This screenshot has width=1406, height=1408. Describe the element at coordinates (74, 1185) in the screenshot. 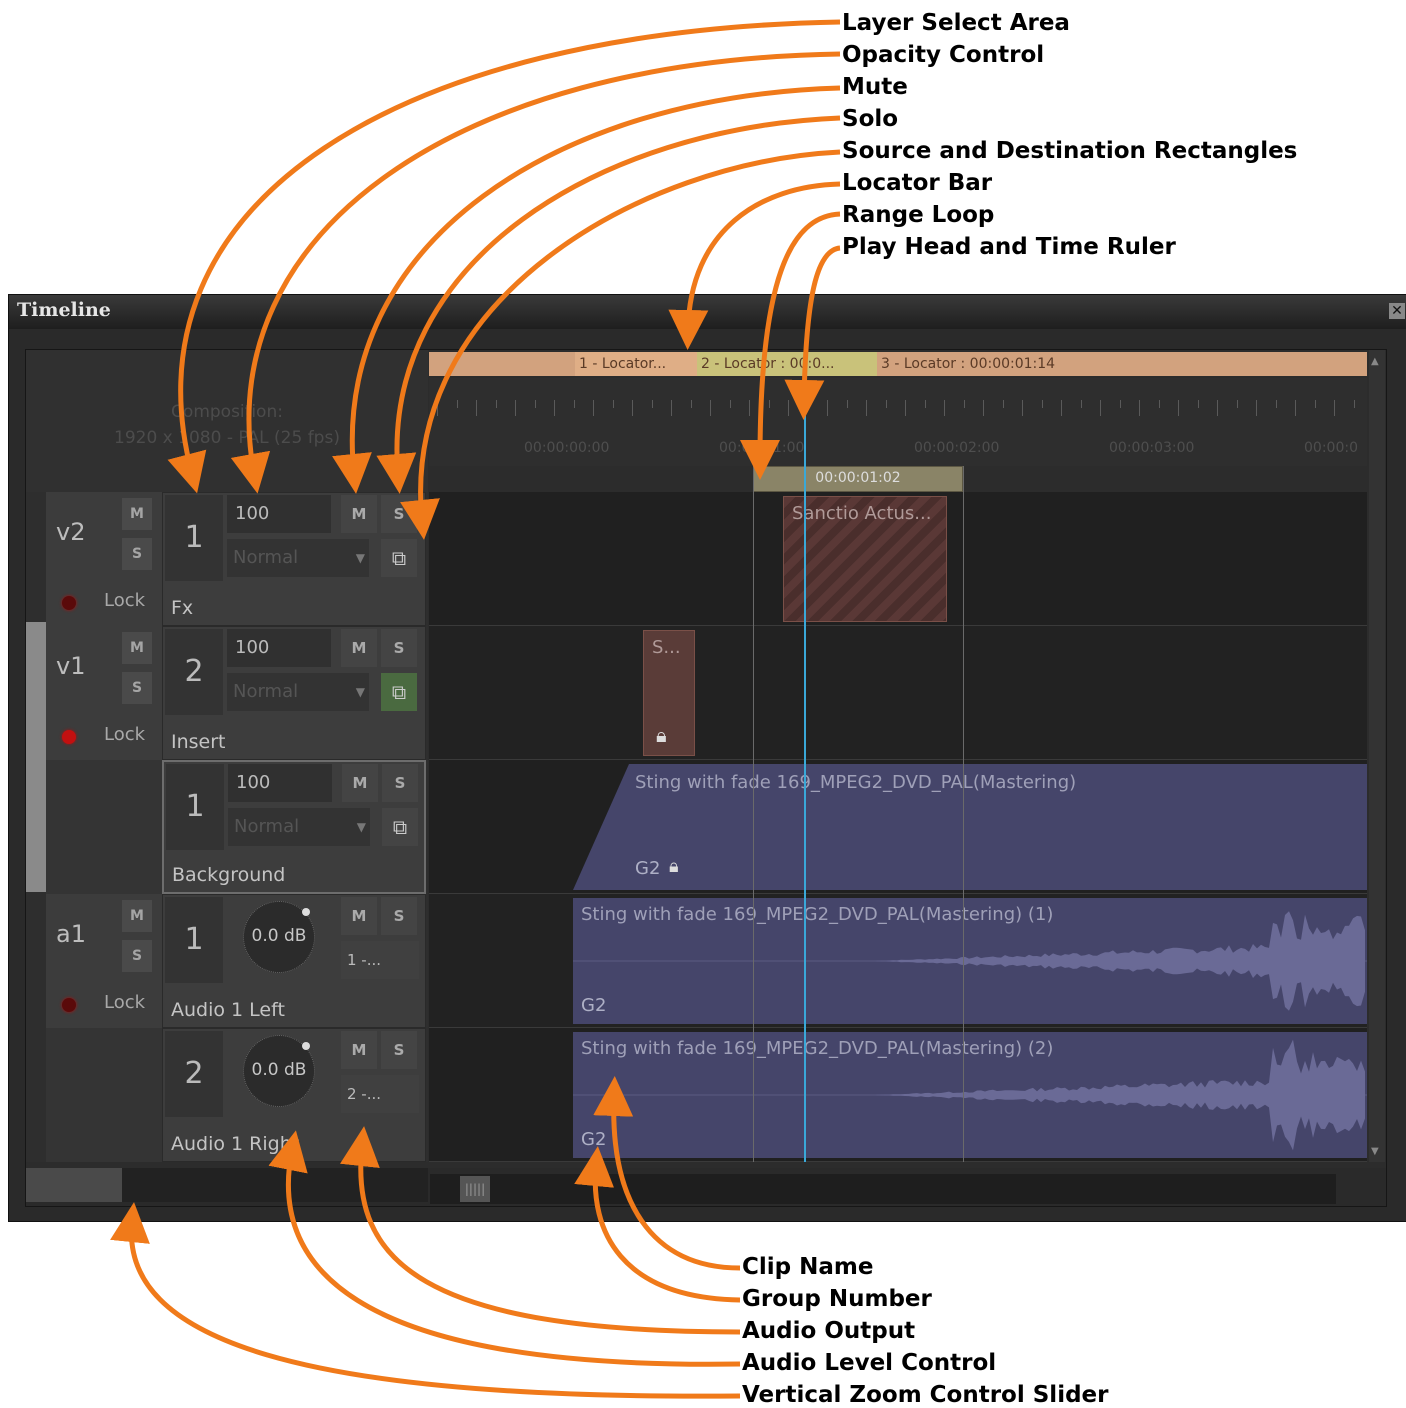

I see `vertical-zoom-slider` at that location.